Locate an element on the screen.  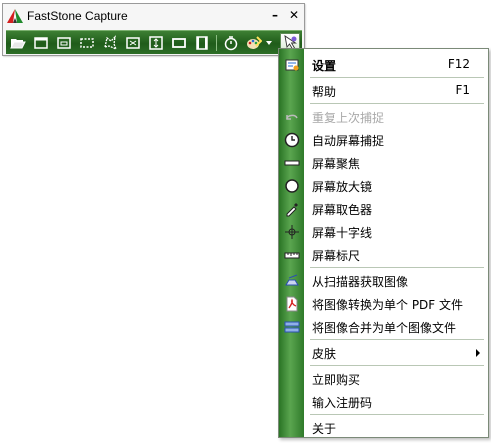
capture-toolbar is located at coordinates (154, 42).